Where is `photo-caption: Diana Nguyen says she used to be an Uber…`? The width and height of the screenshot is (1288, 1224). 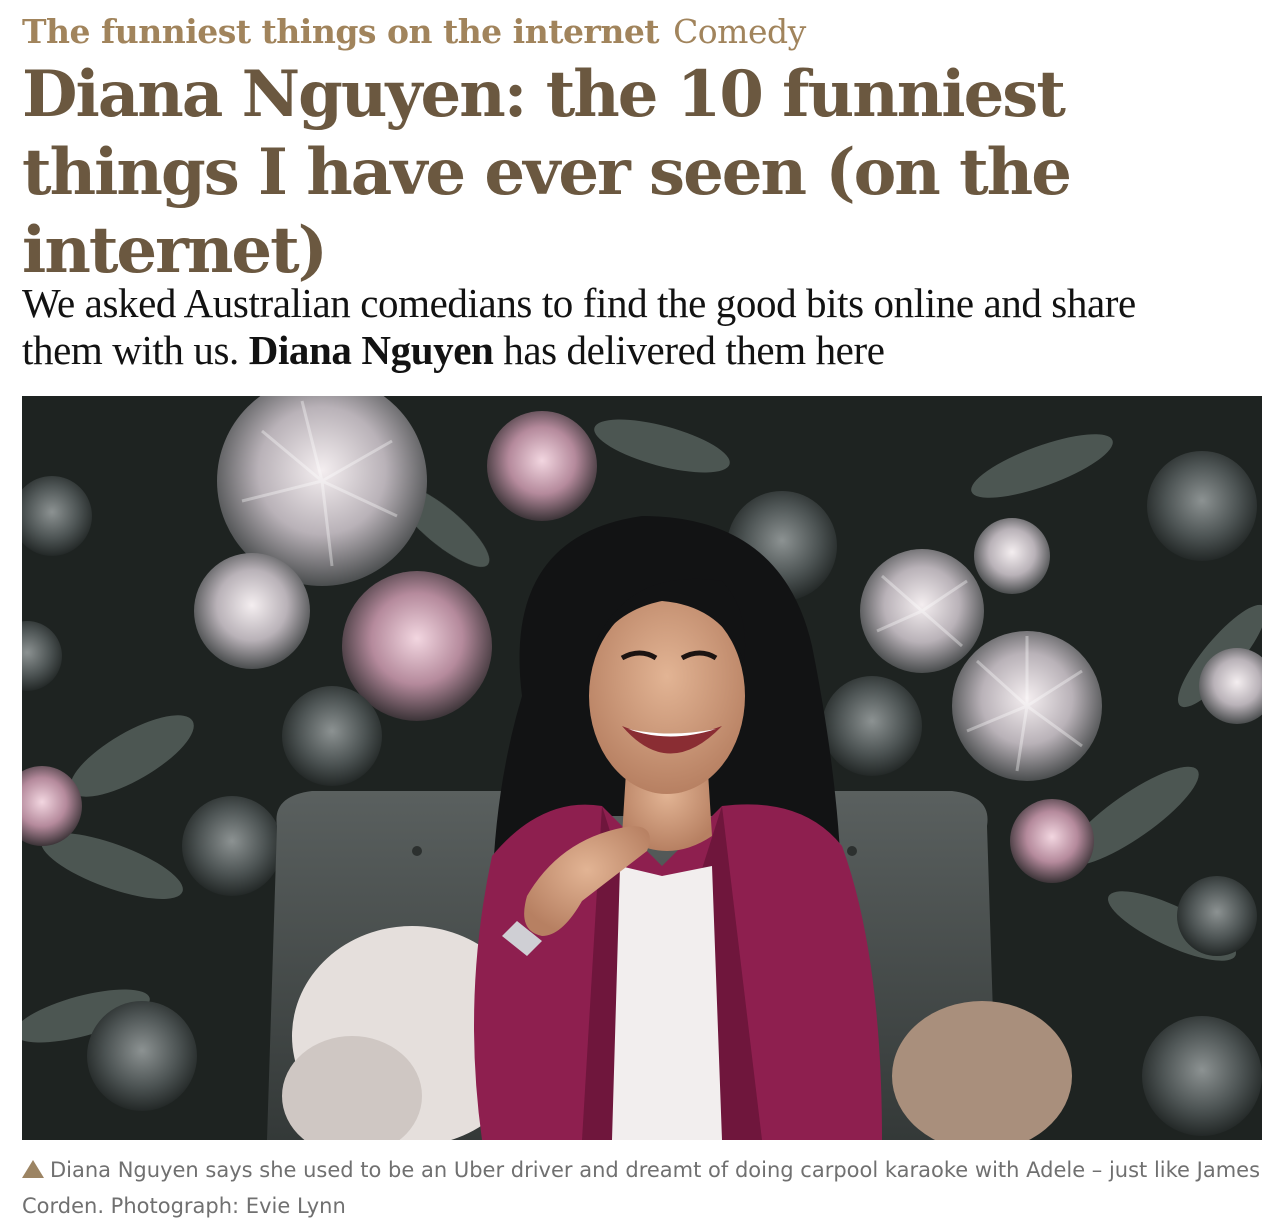
photo-caption: Diana Nguyen says she used to be an Uber… is located at coordinates (642, 1188).